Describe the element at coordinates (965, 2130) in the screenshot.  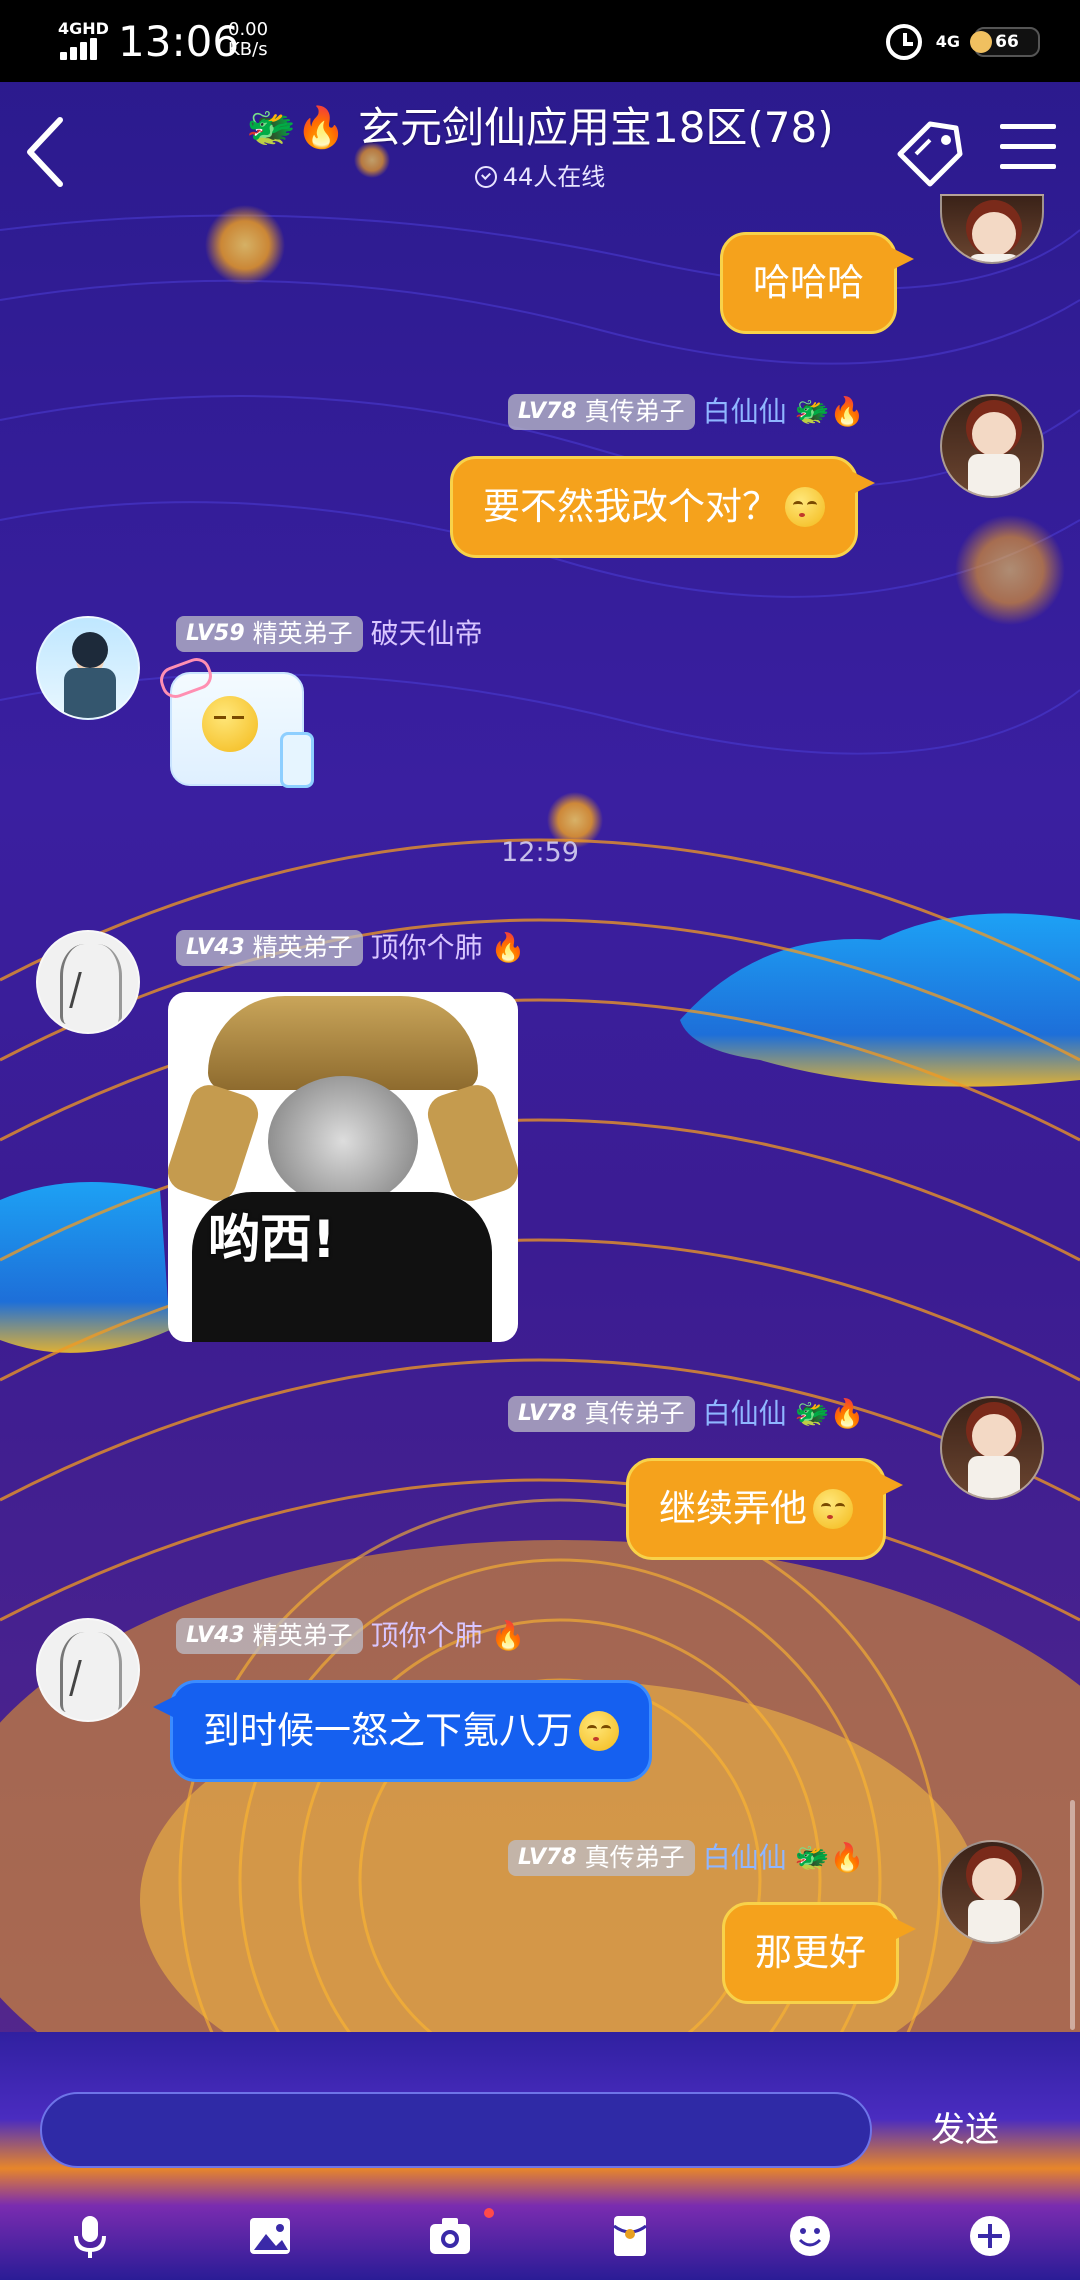
I see `send-button: 发送` at that location.